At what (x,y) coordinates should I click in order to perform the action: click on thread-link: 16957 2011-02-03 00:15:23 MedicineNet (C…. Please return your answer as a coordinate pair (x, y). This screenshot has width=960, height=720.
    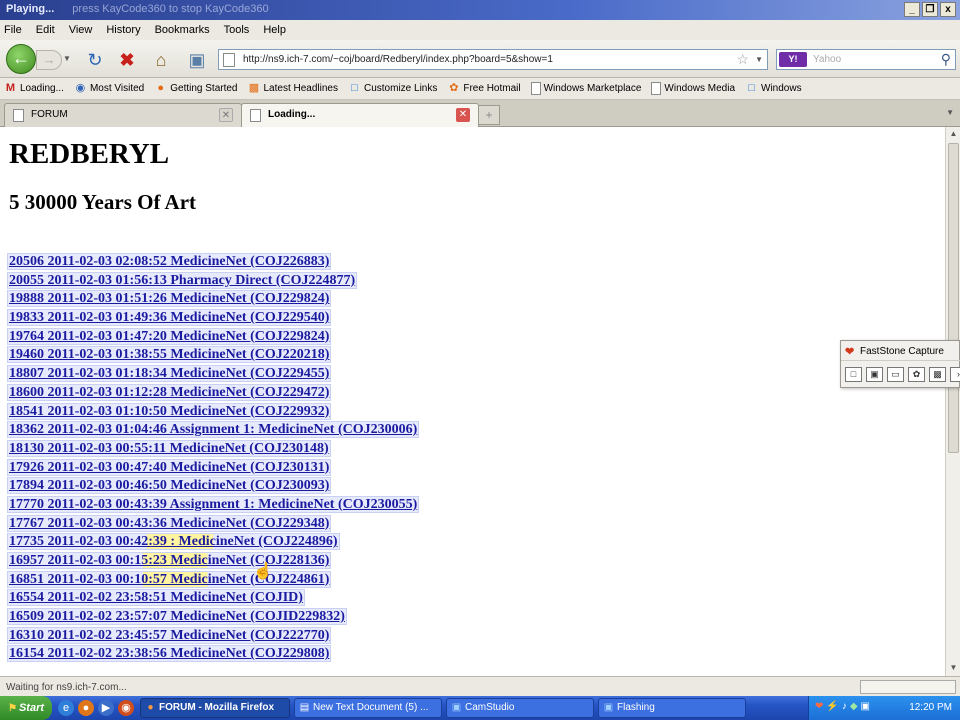
    Looking at the image, I should click on (169, 560).